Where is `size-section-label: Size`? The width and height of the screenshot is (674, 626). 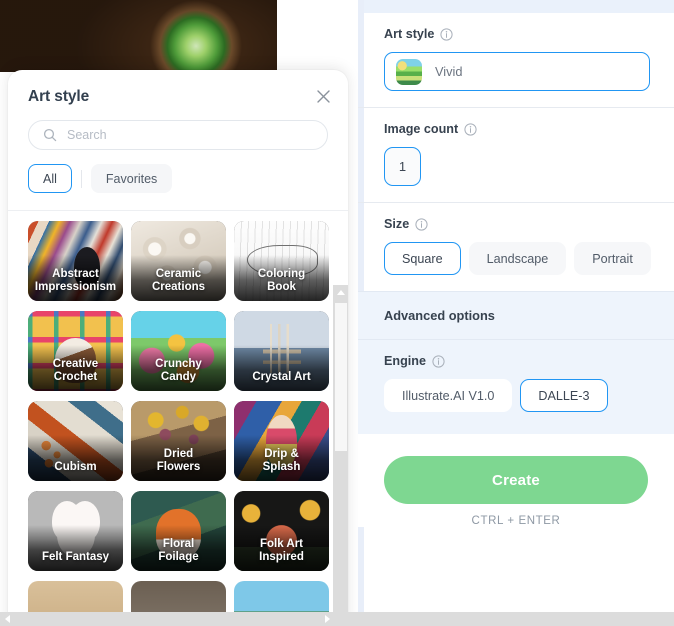
size-section-label: Size is located at coordinates (517, 224).